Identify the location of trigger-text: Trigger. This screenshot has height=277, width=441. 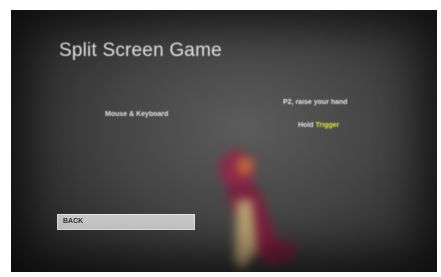
(327, 125).